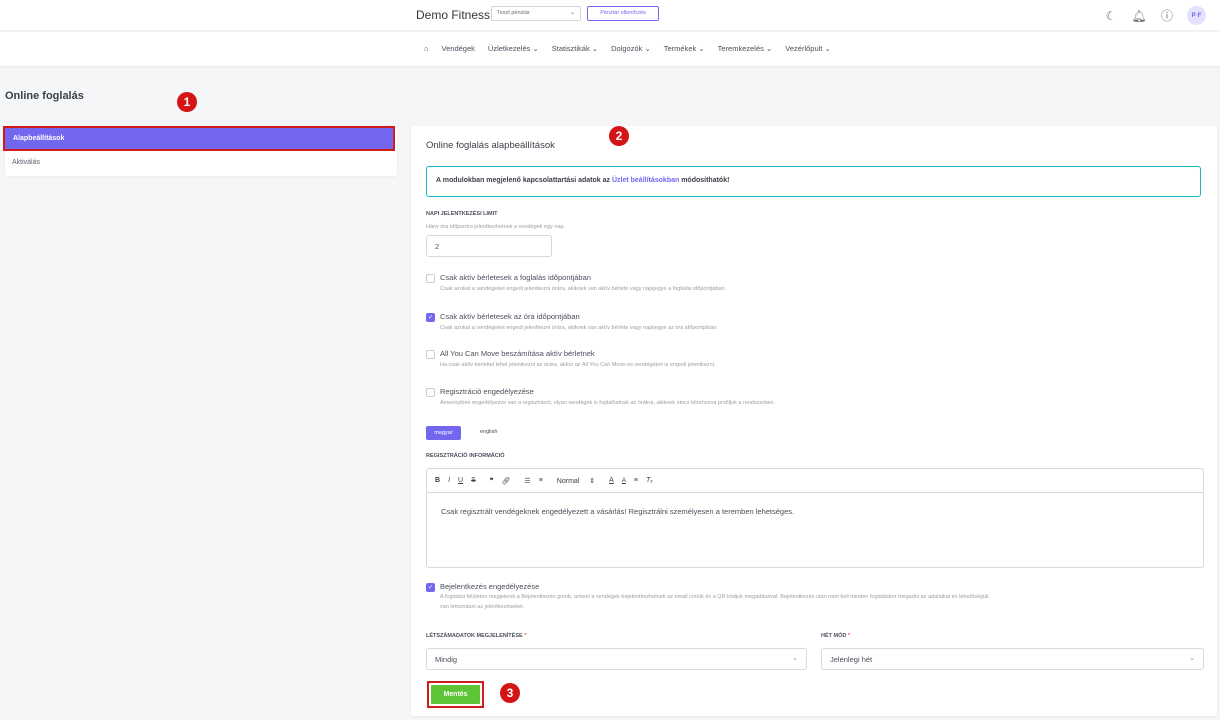 This screenshot has width=1220, height=720. What do you see at coordinates (649, 480) in the screenshot?
I see `clear-format-icon: Tₓ` at bounding box center [649, 480].